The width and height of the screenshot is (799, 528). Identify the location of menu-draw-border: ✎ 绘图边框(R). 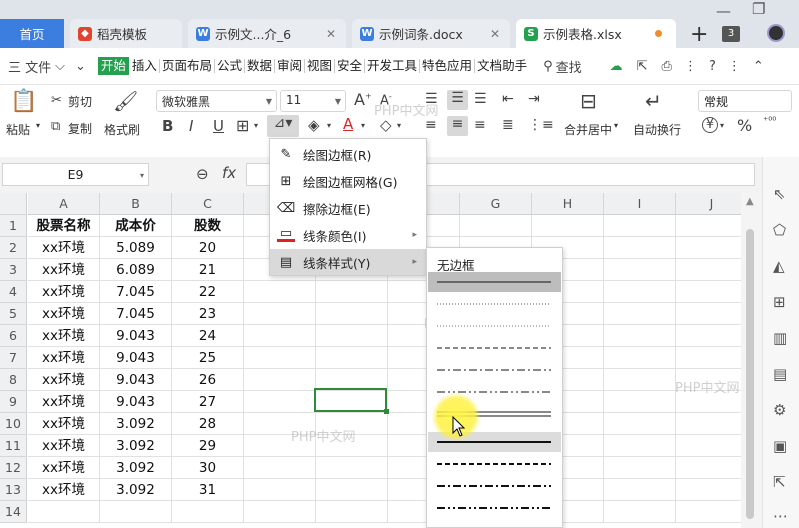
(348, 154).